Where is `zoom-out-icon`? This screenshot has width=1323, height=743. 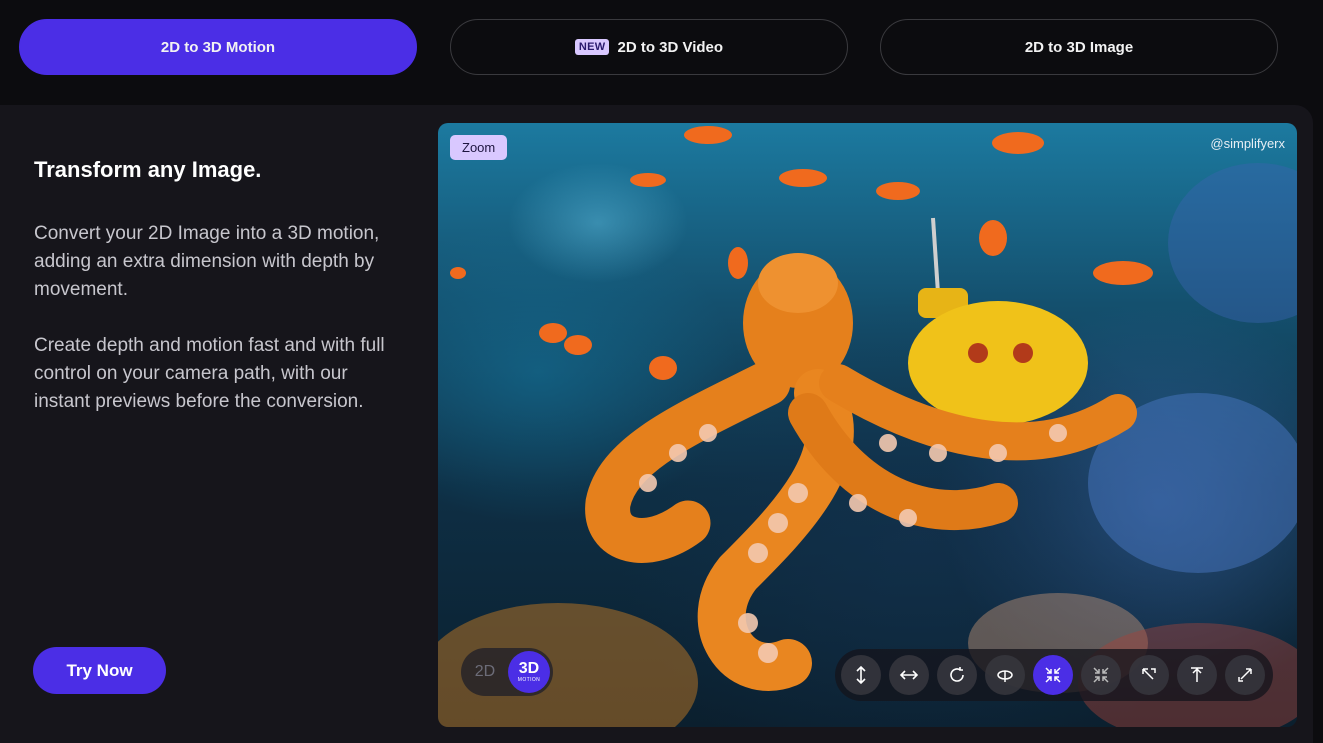
zoom-out-icon is located at coordinates (1101, 675).